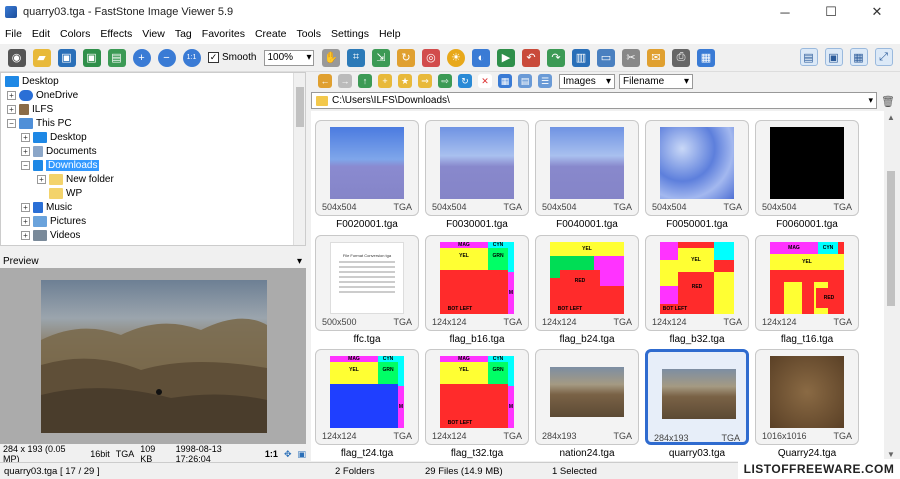 This screenshot has height=479, width=900. What do you see at coordinates (888, 101) in the screenshot?
I see `recycle-bin-icon: 🗑` at bounding box center [888, 101].